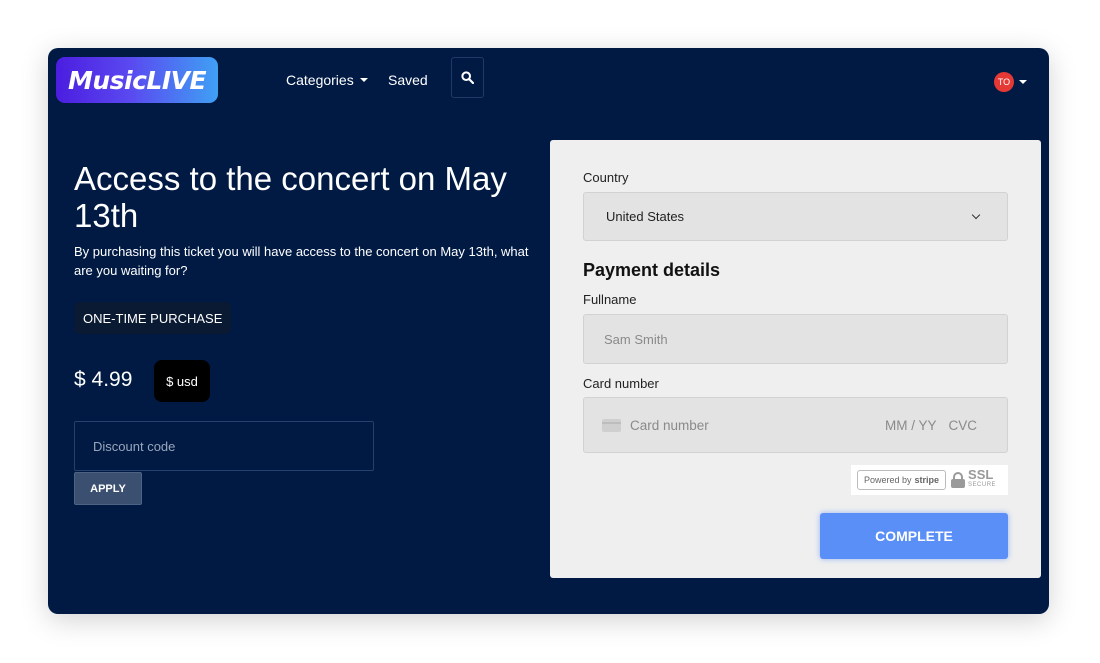 Image resolution: width=1100 pixels, height=663 pixels. I want to click on user-menu: TO, so click(1010, 82).